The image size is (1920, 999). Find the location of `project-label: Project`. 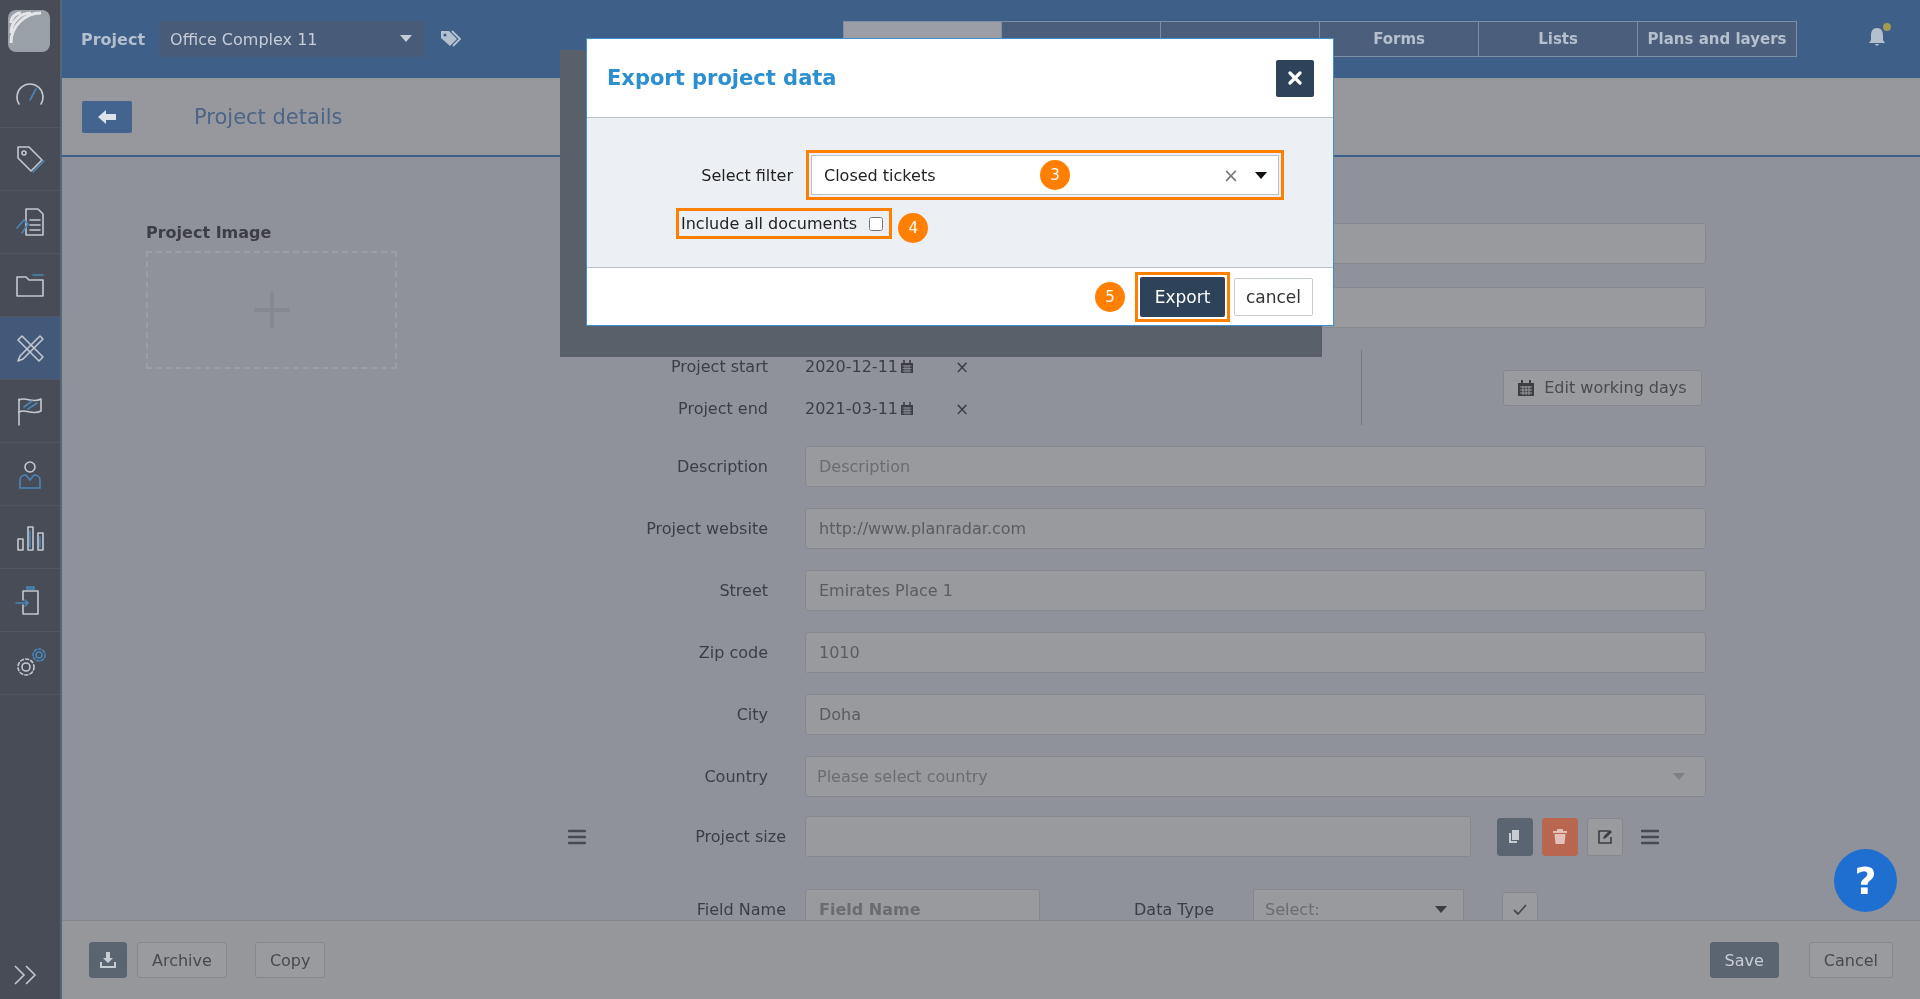

project-label: Project is located at coordinates (113, 39).